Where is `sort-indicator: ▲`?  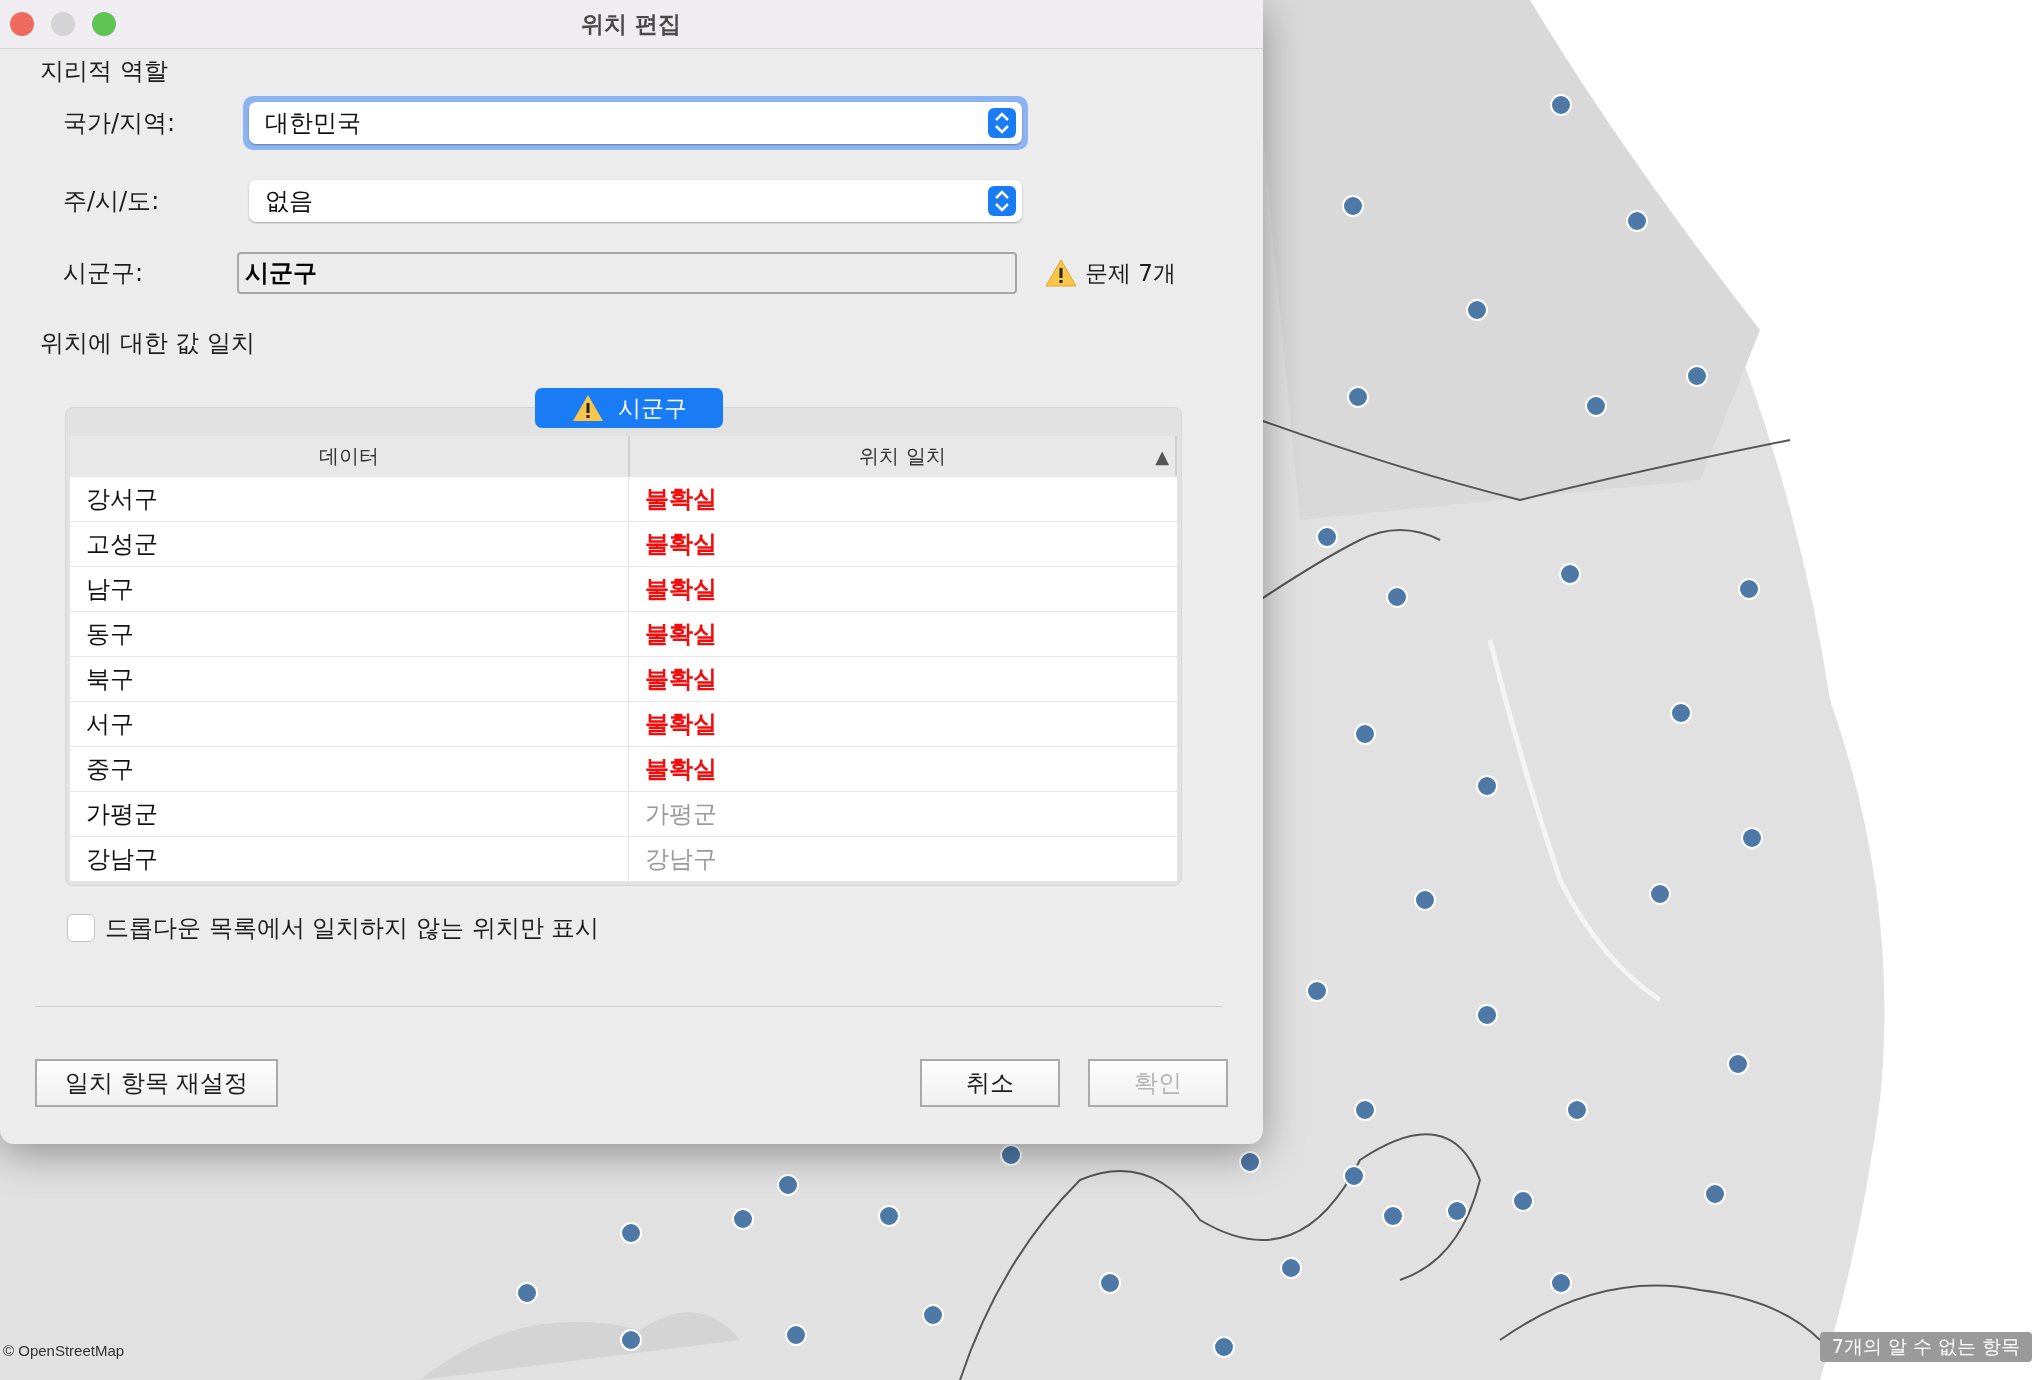 sort-indicator: ▲ is located at coordinates (1162, 456).